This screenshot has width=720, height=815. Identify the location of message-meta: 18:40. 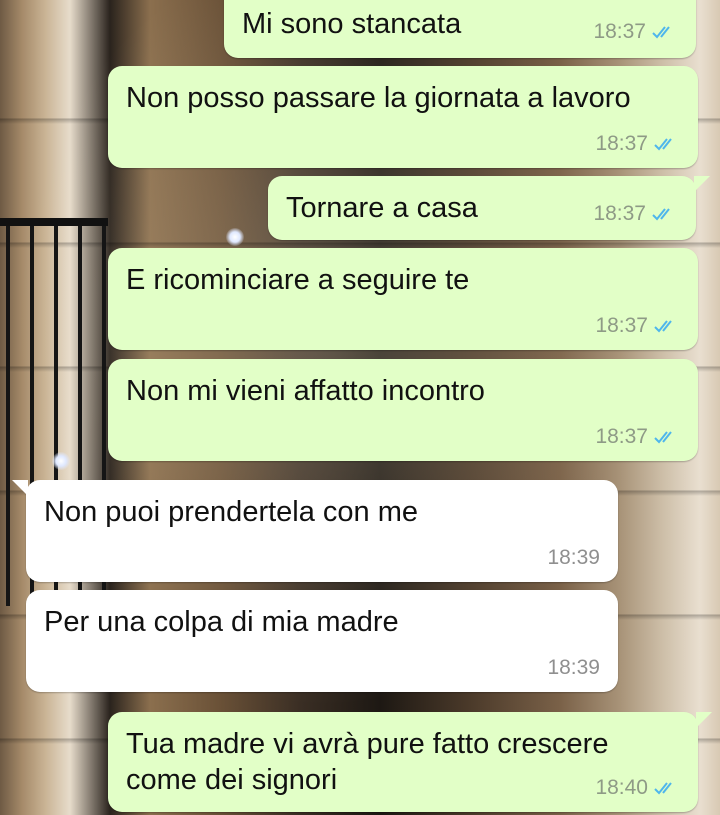
(637, 788).